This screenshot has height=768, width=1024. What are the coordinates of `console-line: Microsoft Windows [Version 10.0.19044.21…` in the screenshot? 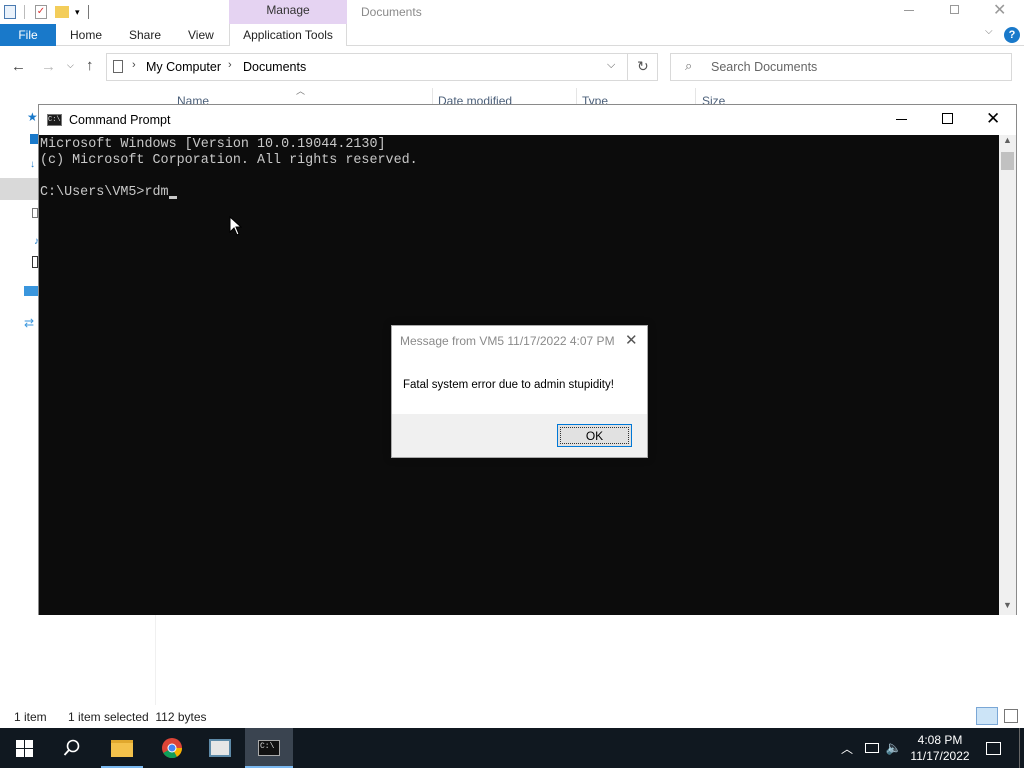 It's located at (213, 144).